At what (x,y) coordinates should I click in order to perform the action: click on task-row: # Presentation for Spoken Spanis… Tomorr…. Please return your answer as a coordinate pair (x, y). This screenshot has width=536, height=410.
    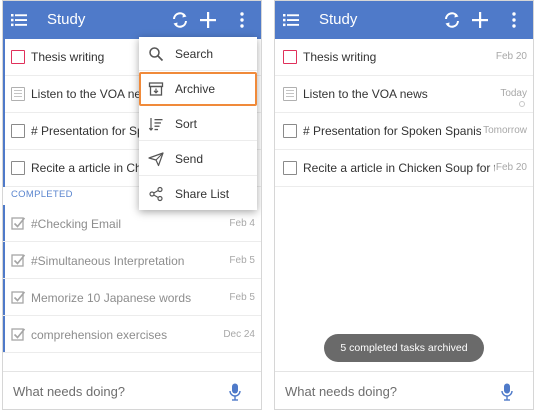
    Looking at the image, I should click on (404, 131).